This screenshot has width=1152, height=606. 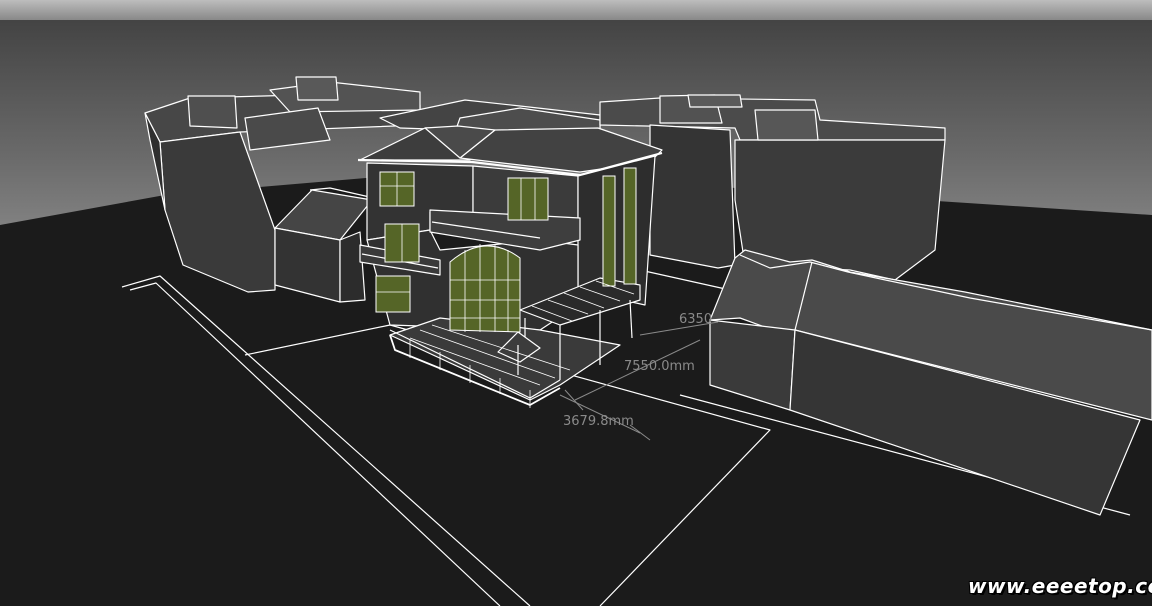 What do you see at coordinates (598, 421) in the screenshot?
I see `dimension-label-3679: 3679.8mm` at bounding box center [598, 421].